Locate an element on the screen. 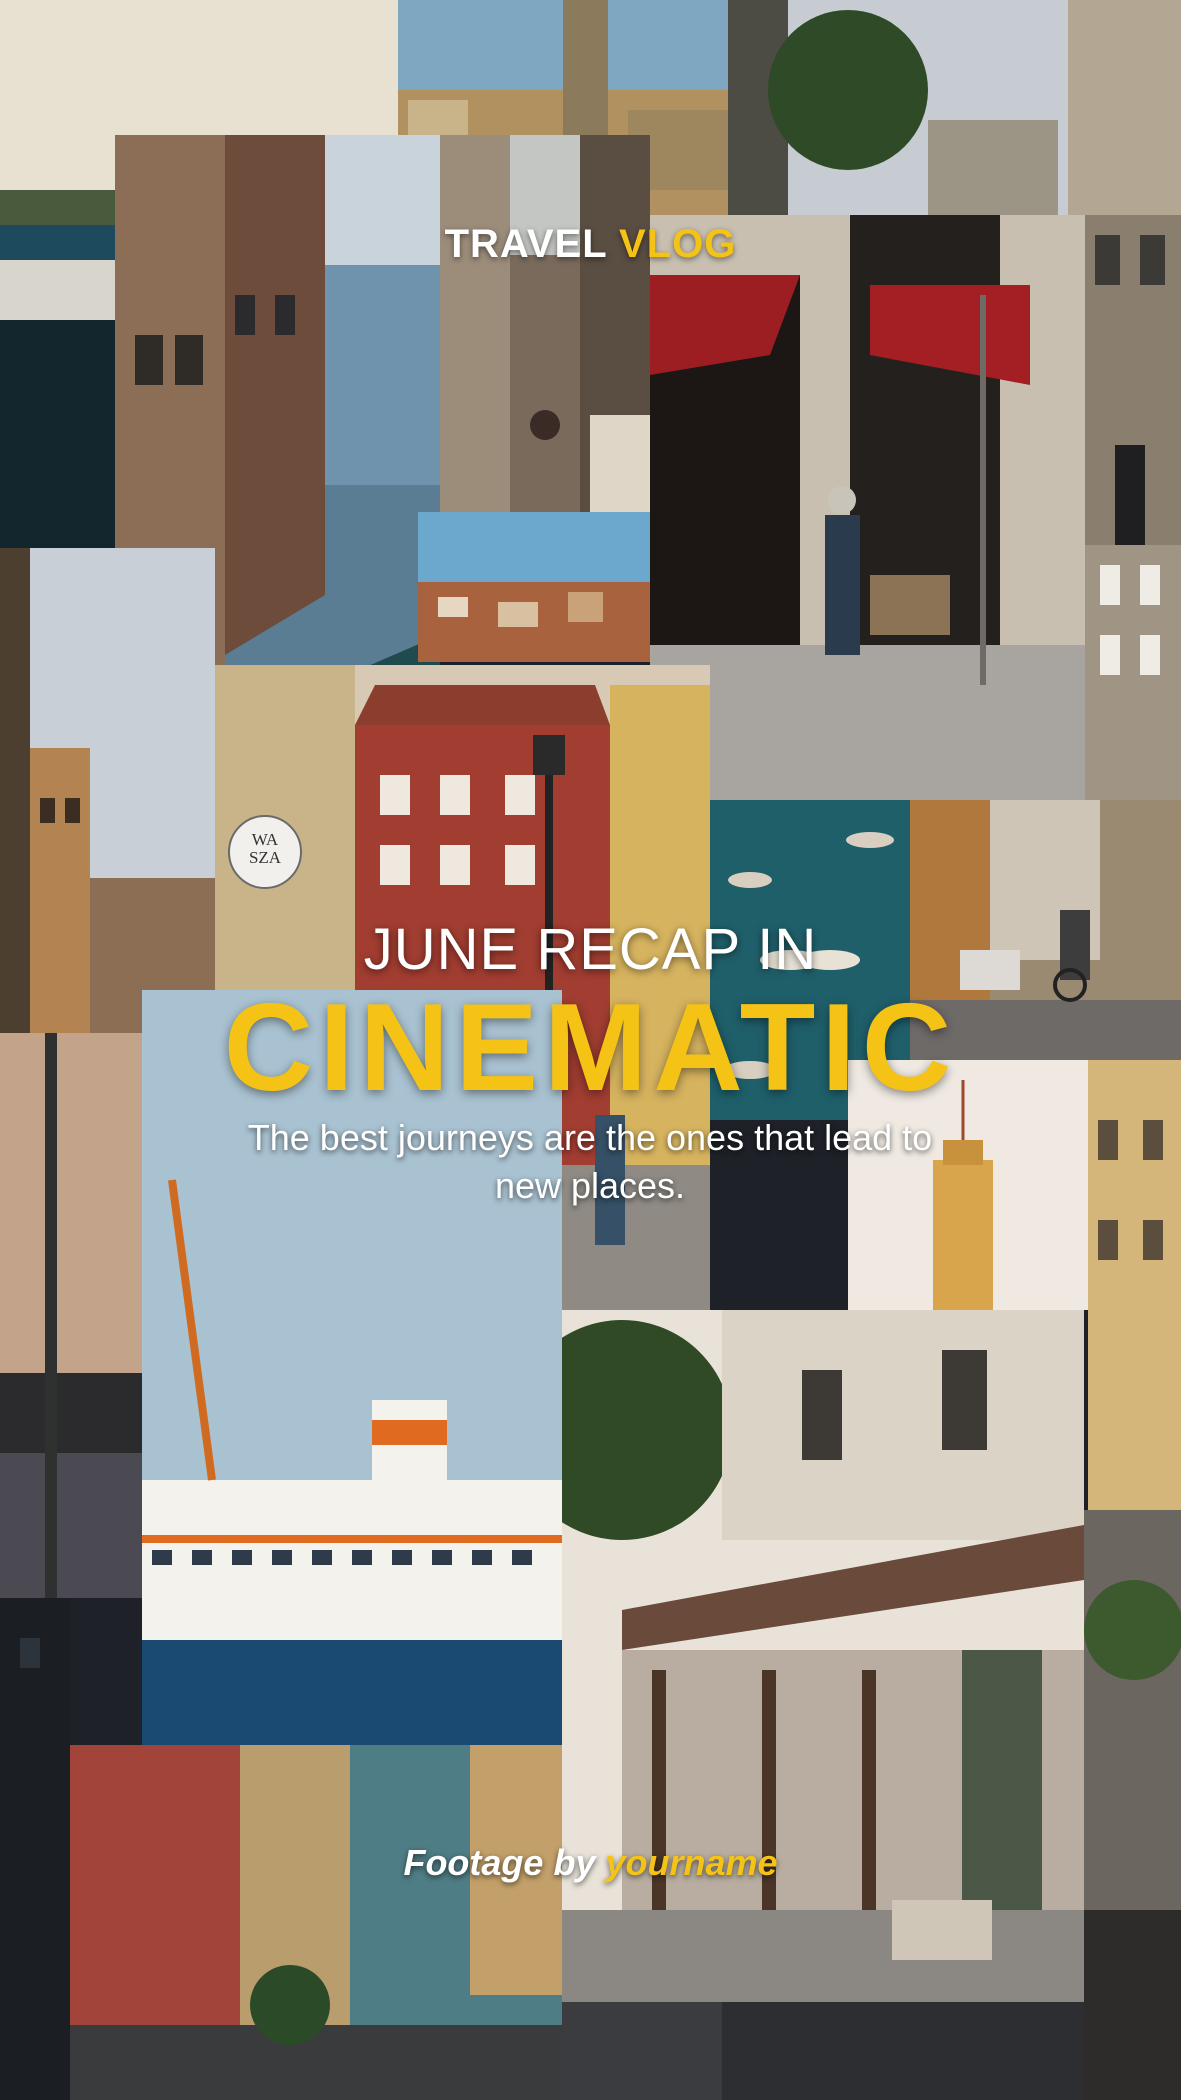 The image size is (1181, 2100). credit-prefix: Footage by is located at coordinates (499, 1862).